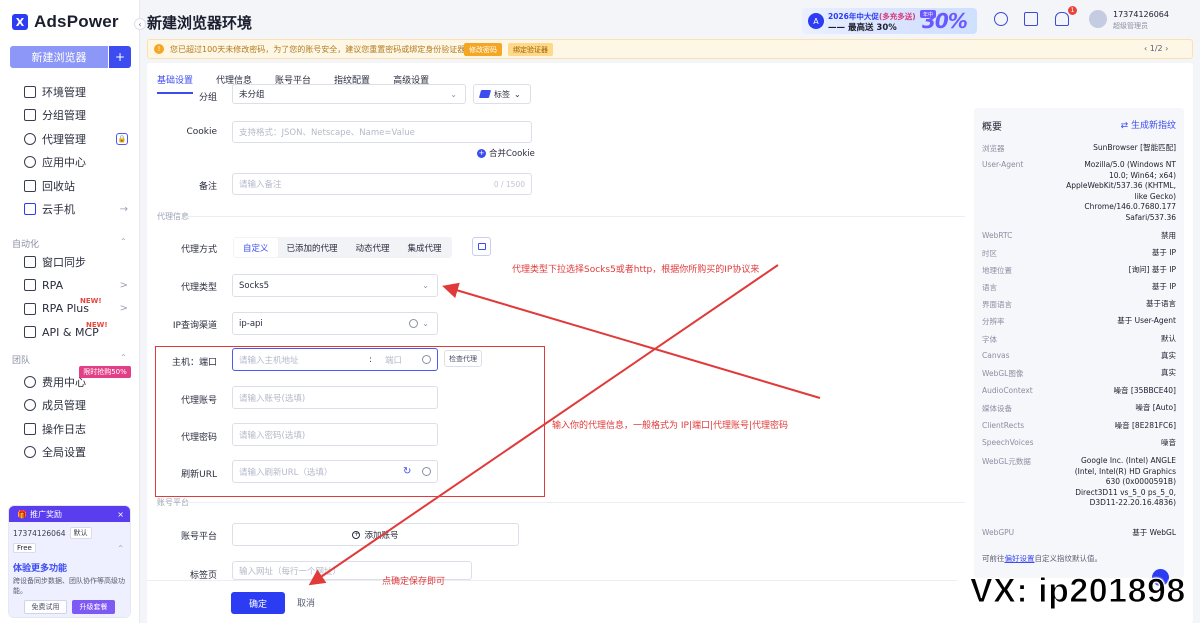  What do you see at coordinates (1141, 14) in the screenshot?
I see `user-phone: 17374126064` at bounding box center [1141, 14].